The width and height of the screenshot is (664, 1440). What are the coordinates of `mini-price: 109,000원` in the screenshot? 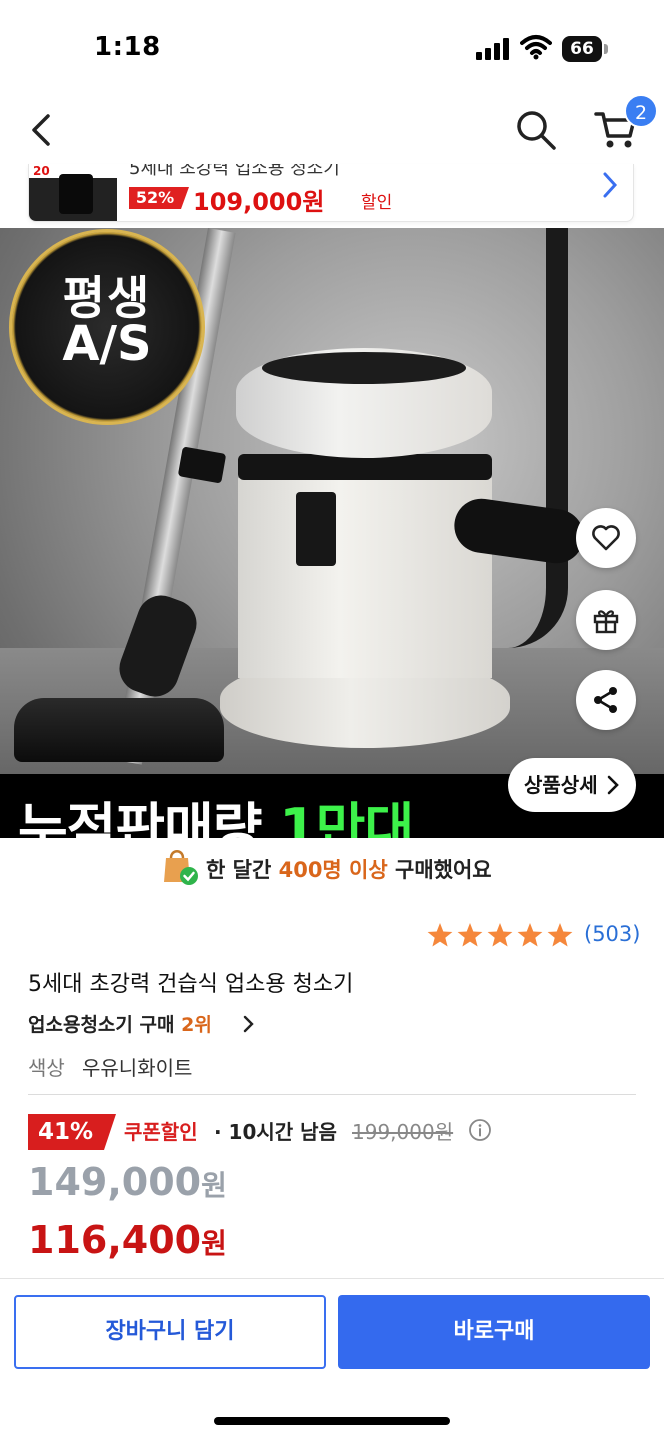 It's located at (259, 202).